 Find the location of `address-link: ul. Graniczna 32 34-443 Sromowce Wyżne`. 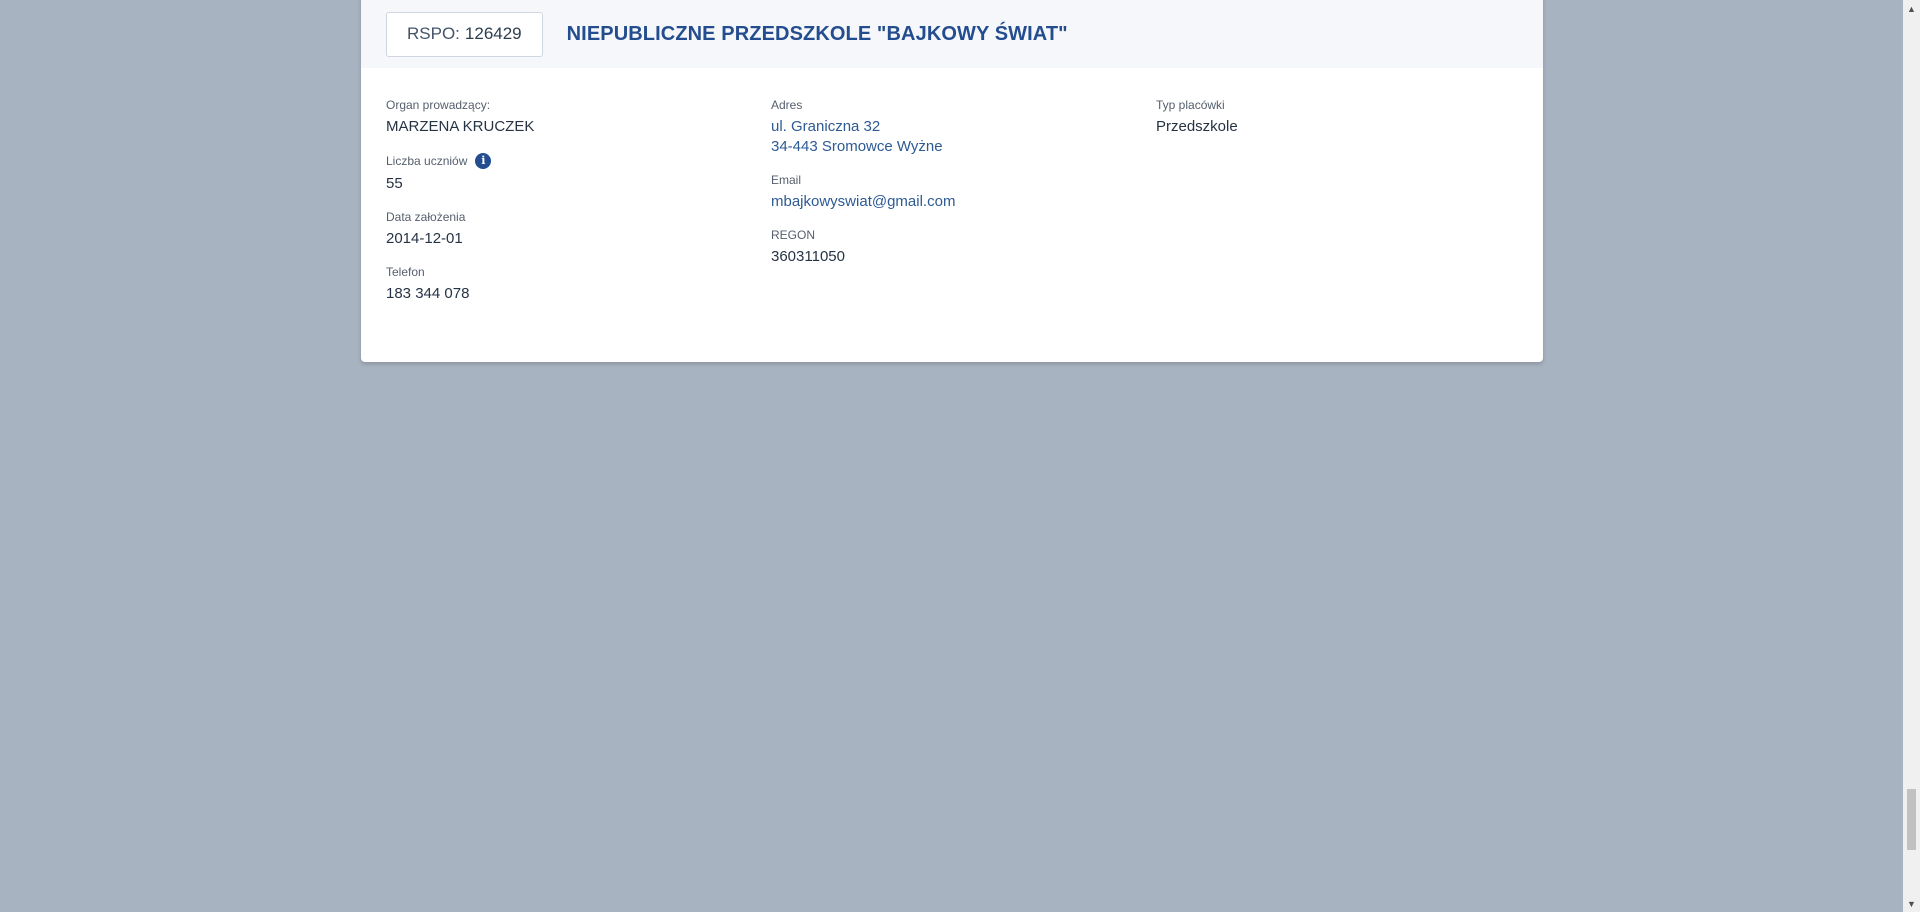

address-link: ul. Graniczna 32 34-443 Sromowce Wyżne is located at coordinates (951, 137).